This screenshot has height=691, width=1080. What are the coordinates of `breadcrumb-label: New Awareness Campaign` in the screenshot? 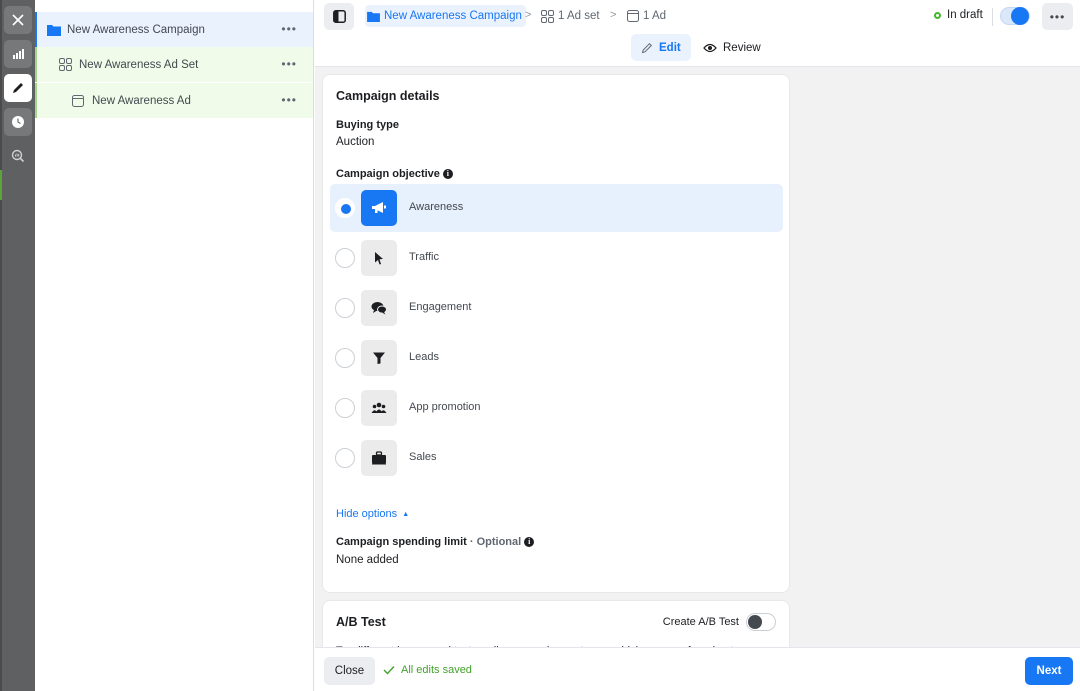 It's located at (453, 16).